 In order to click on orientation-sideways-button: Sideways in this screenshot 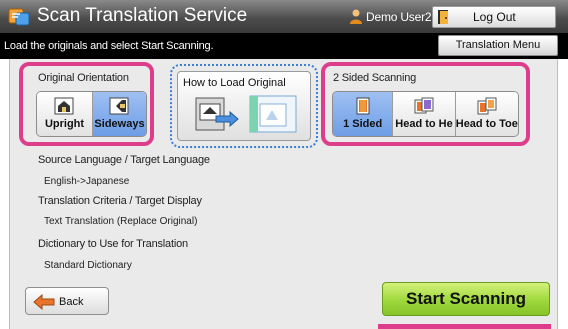, I will do `click(119, 114)`.